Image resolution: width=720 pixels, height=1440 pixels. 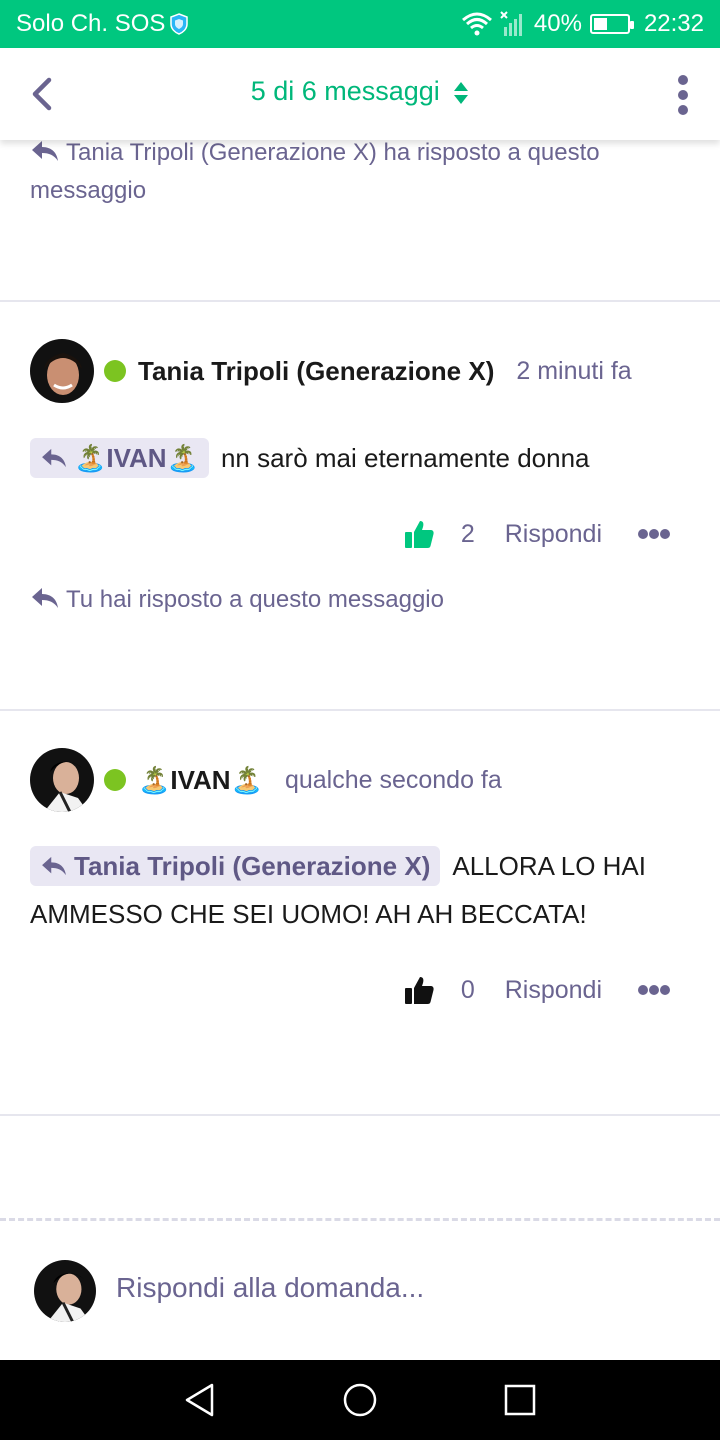 What do you see at coordinates (252, 866) in the screenshot?
I see `mention-text: Tania Tripoli (Generazione X)` at bounding box center [252, 866].